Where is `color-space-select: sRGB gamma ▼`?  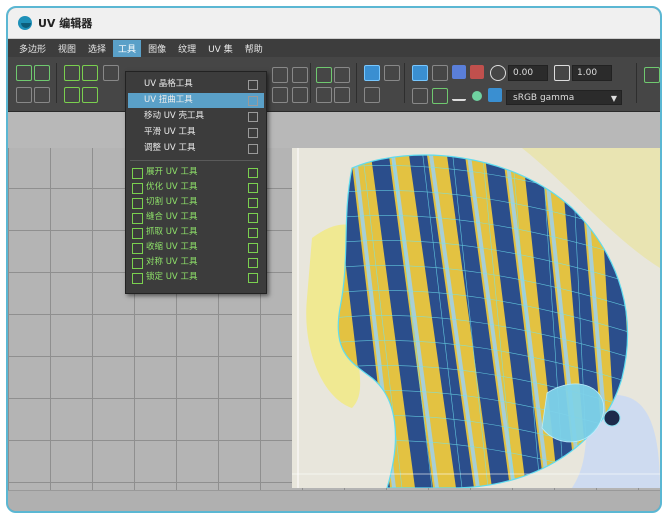 color-space-select: sRGB gamma ▼ is located at coordinates (564, 97).